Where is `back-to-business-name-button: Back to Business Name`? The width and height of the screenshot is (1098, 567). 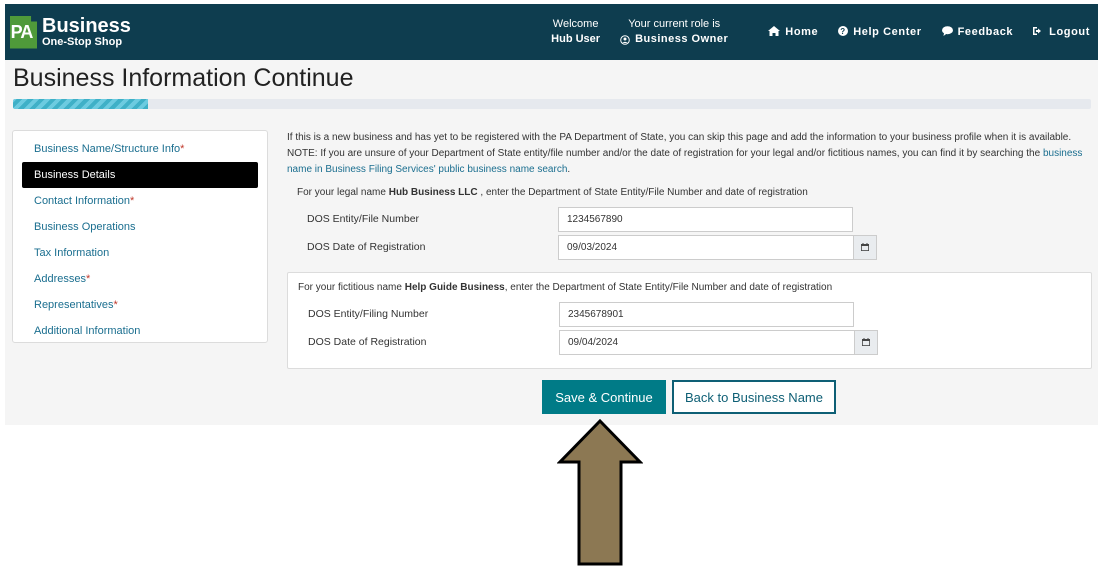
back-to-business-name-button: Back to Business Name is located at coordinates (754, 397).